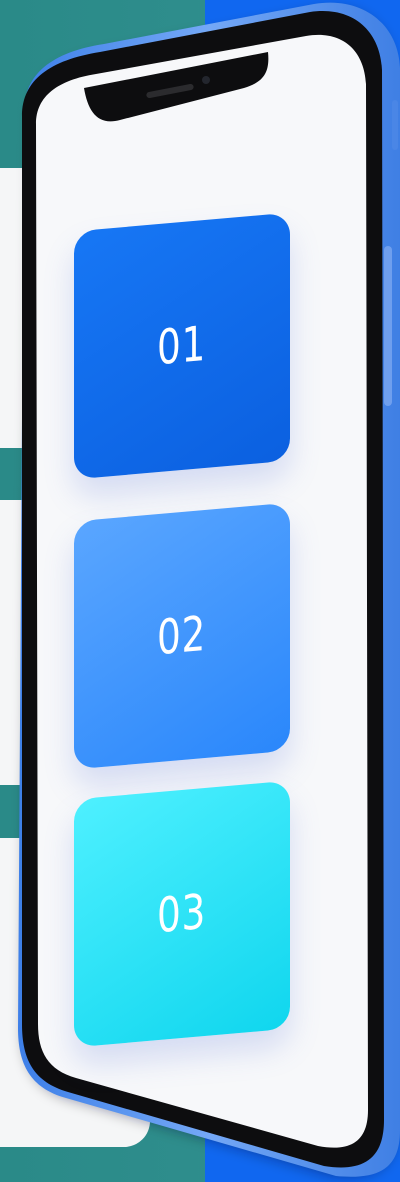 The image size is (400, 1182). I want to click on step-card-label: 02, so click(182, 636).